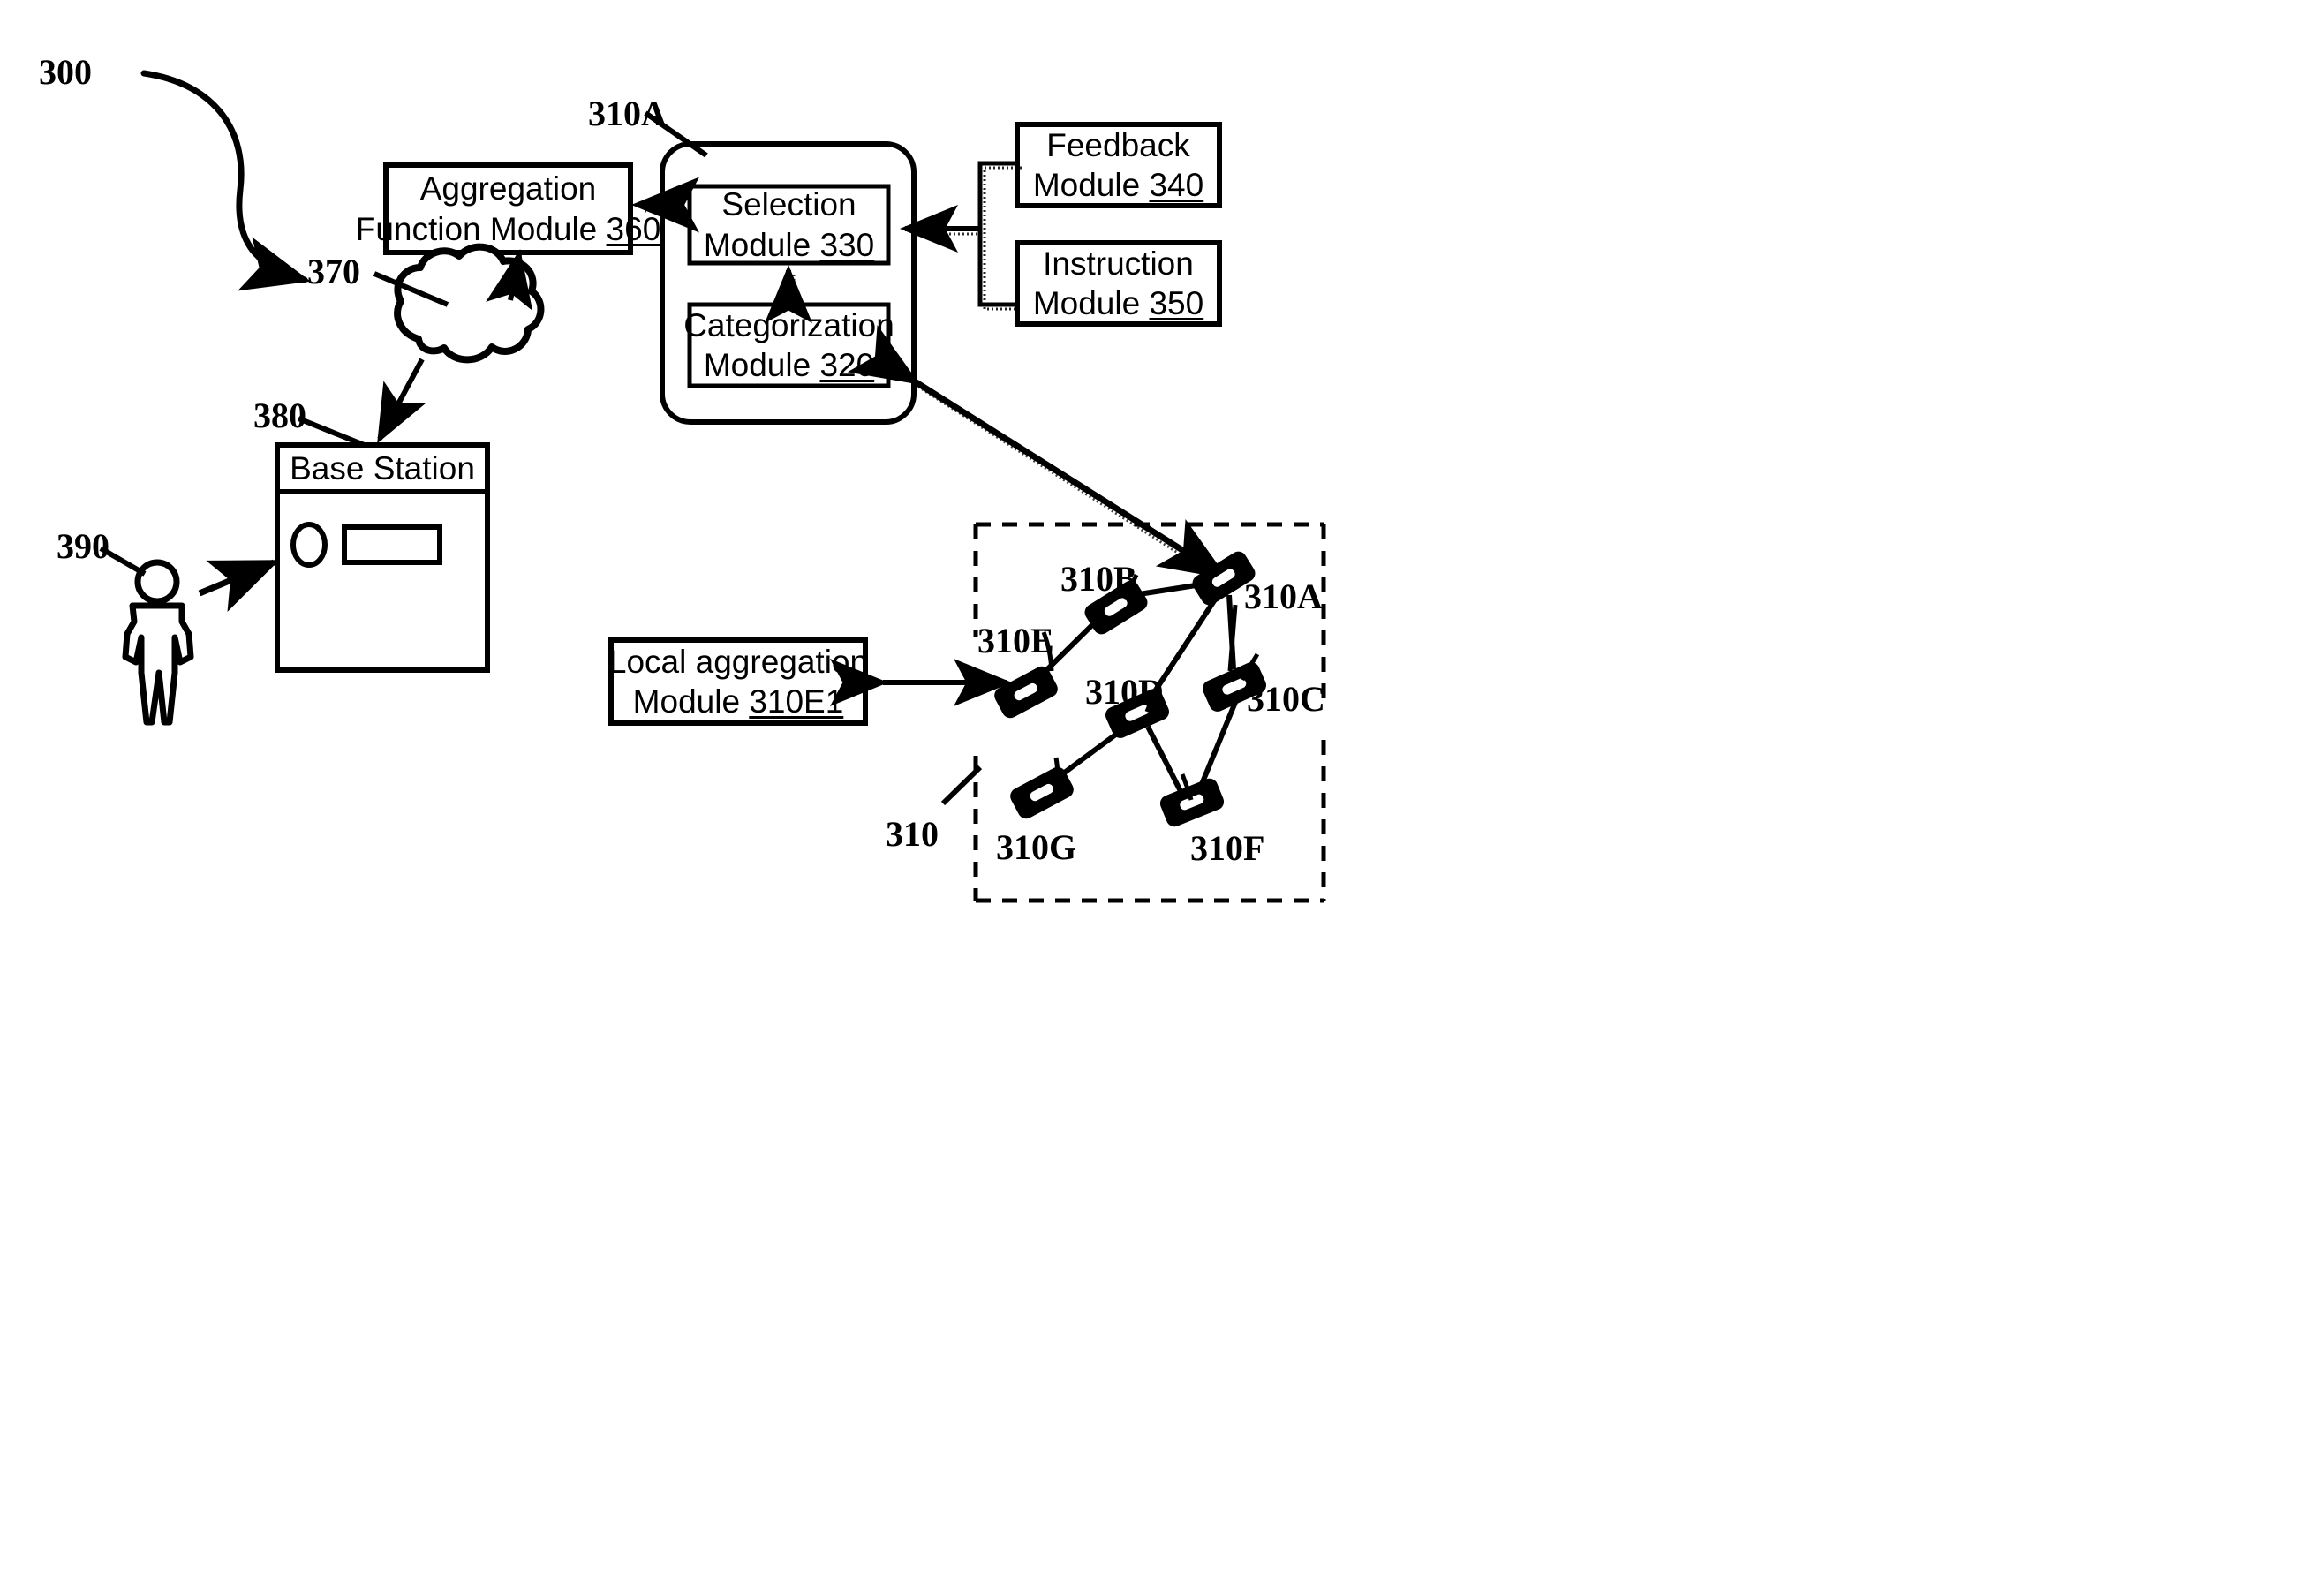 The image size is (2324, 1591). I want to click on local-aggregation-number: 310E1, so click(796, 701).